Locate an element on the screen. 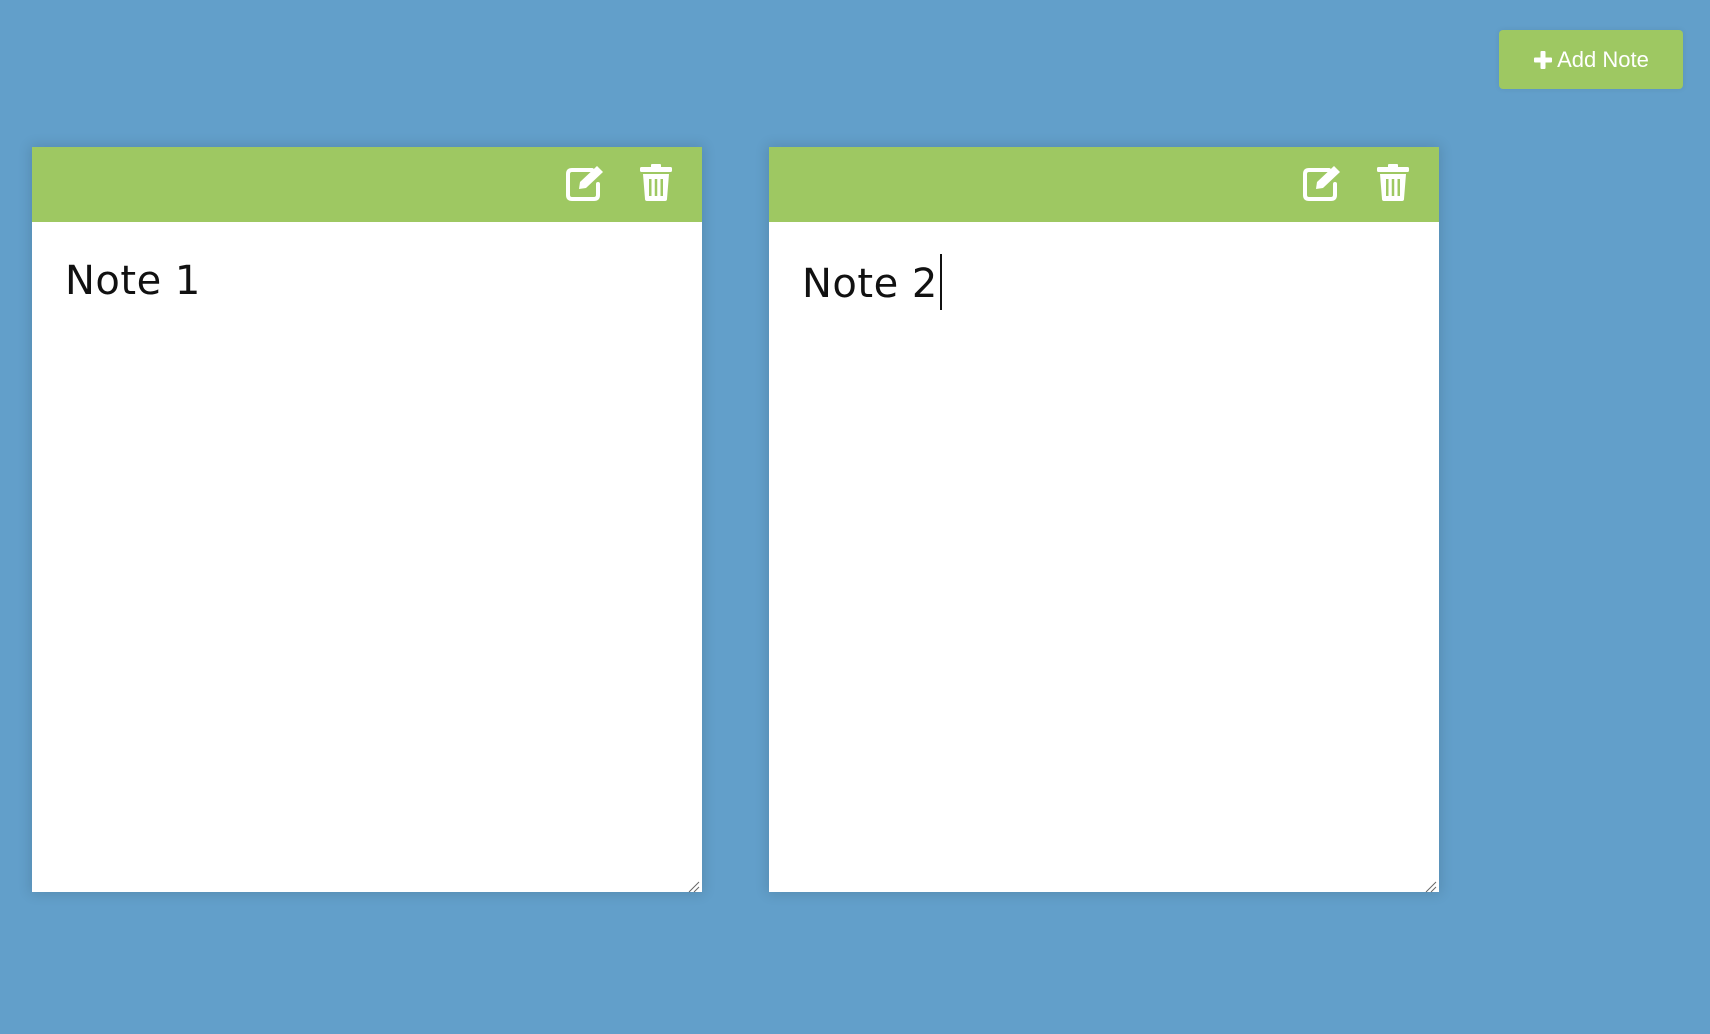 The width and height of the screenshot is (1710, 1034). note-text: Note 1 is located at coordinates (133, 281).